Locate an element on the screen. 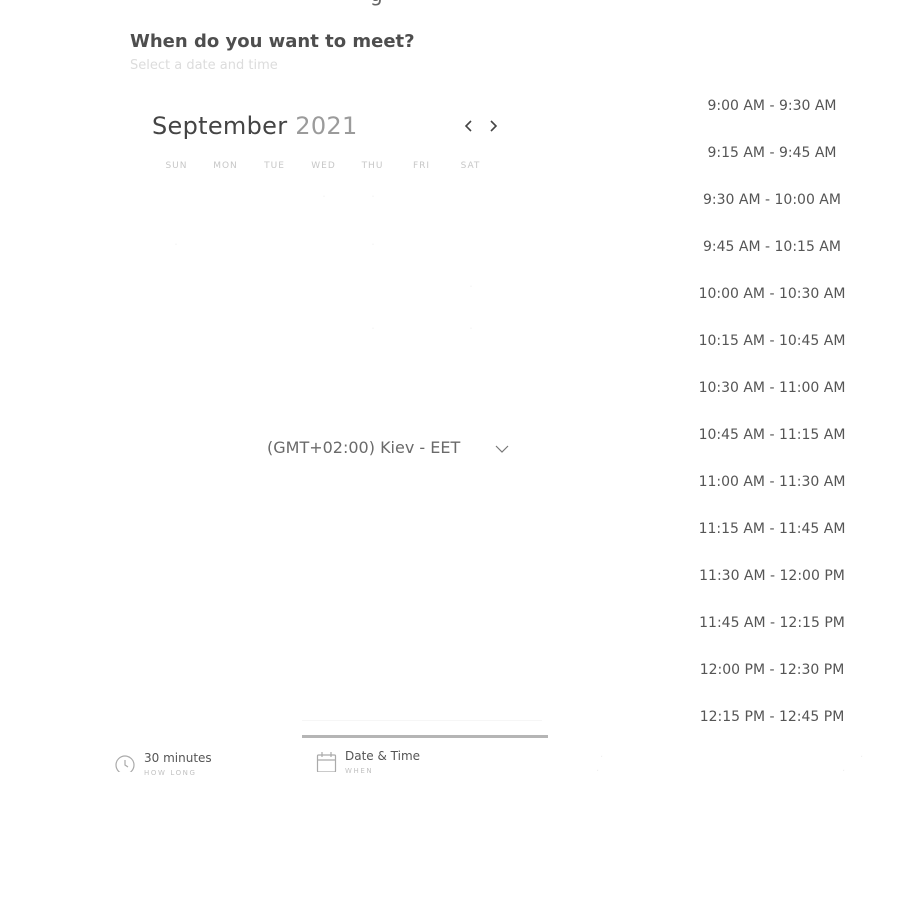  previous-month-button is located at coordinates (469, 126).